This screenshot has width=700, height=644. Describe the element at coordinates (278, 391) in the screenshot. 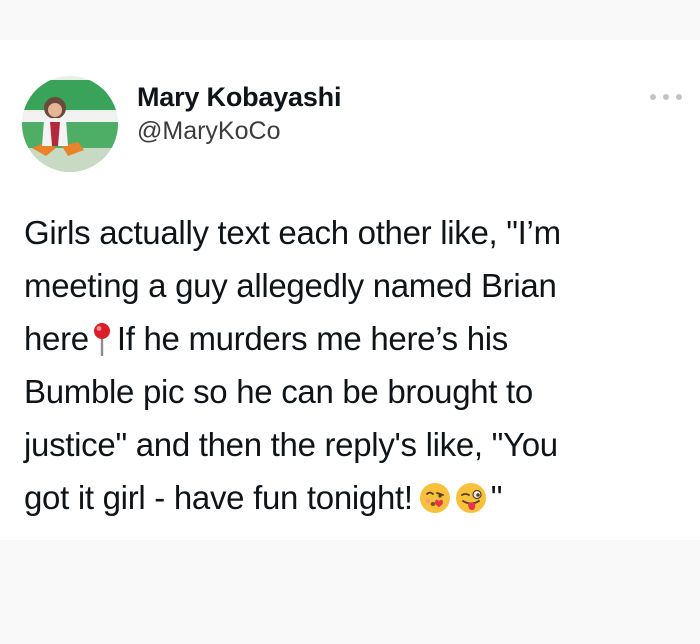

I see `tweet-line: Bumble pic so he can be brought to` at that location.